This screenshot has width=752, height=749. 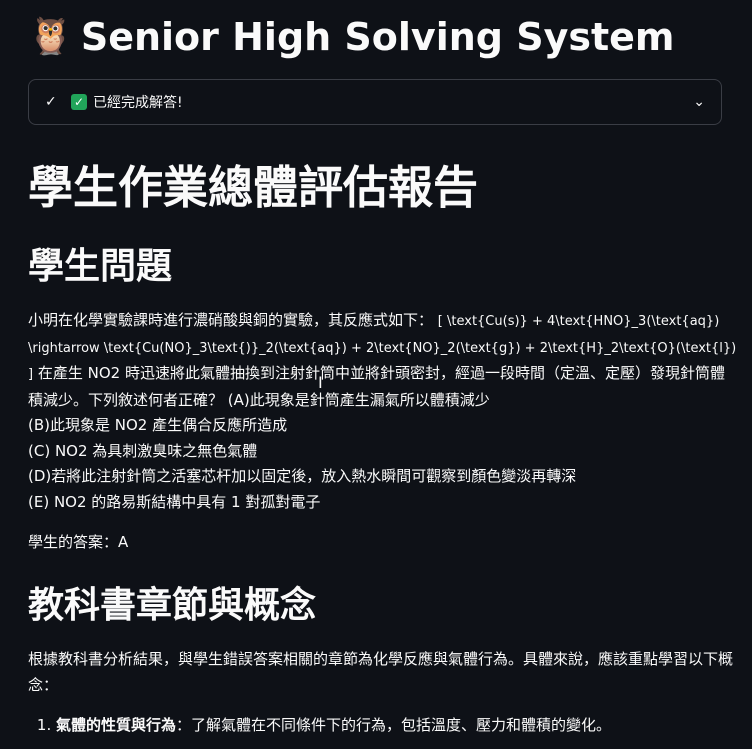 What do you see at coordinates (375, 102) in the screenshot?
I see `status-expander: ✓ ✓ 已經完成解答! ⌄` at bounding box center [375, 102].